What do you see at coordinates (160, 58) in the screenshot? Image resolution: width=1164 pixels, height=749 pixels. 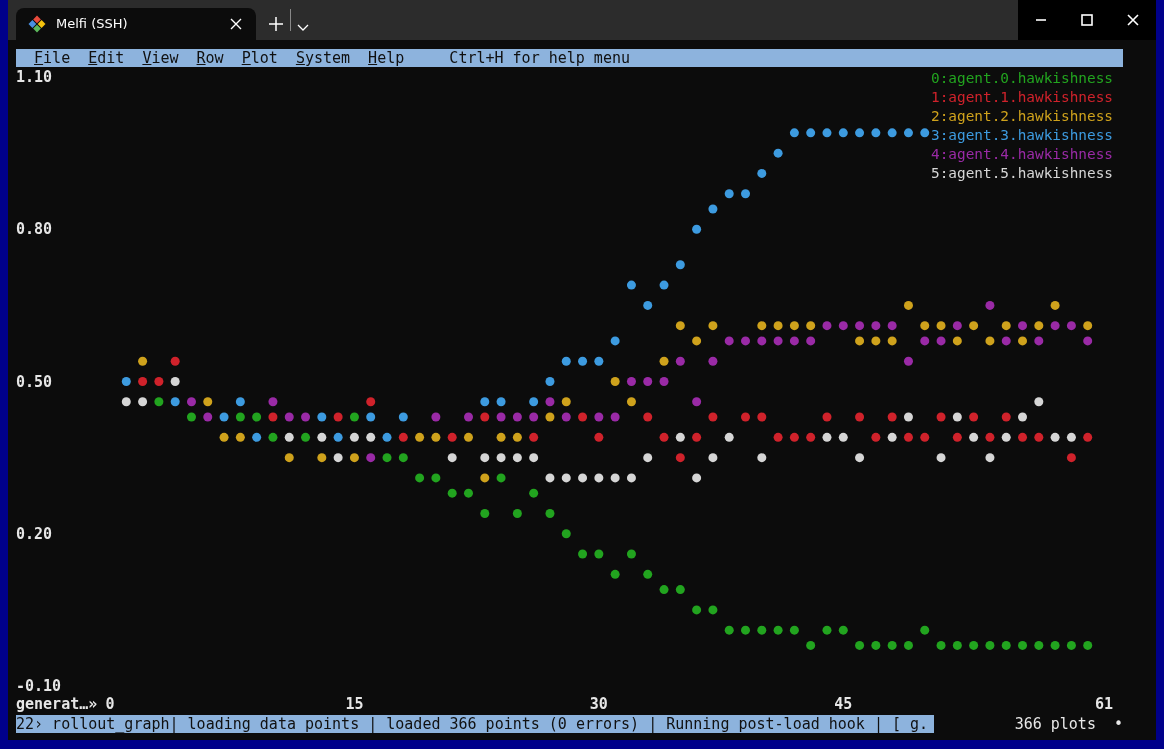 I see `menu-item: View` at bounding box center [160, 58].